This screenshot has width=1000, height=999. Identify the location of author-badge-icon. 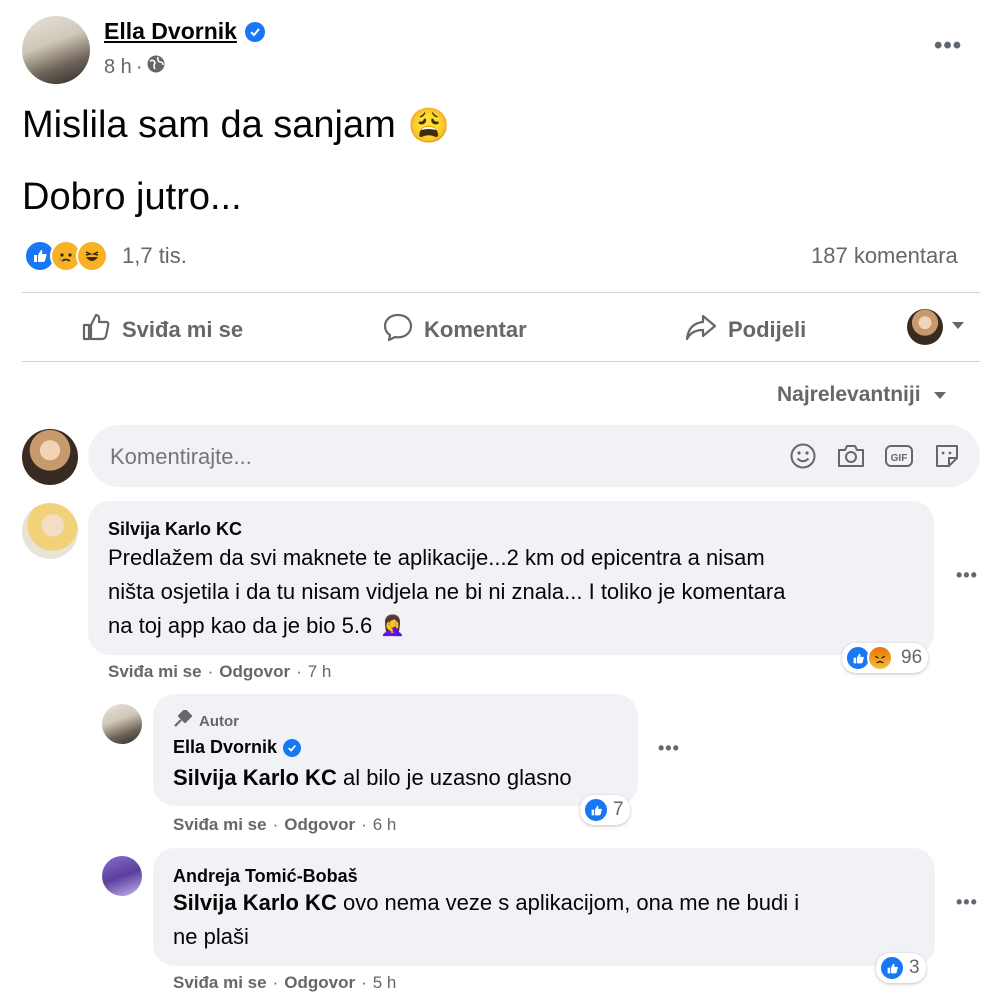
(183, 720).